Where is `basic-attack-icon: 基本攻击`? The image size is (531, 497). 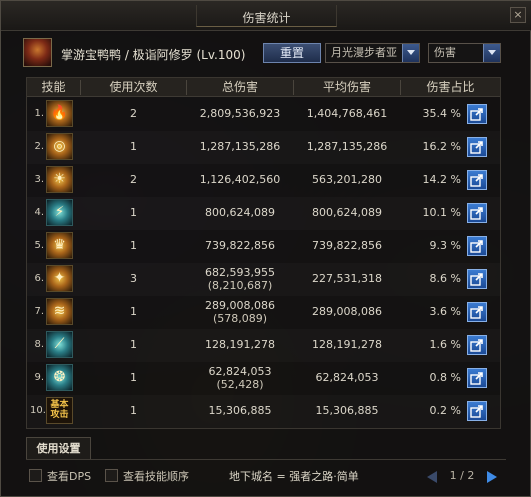 basic-attack-icon: 基本攻击 is located at coordinates (59, 410).